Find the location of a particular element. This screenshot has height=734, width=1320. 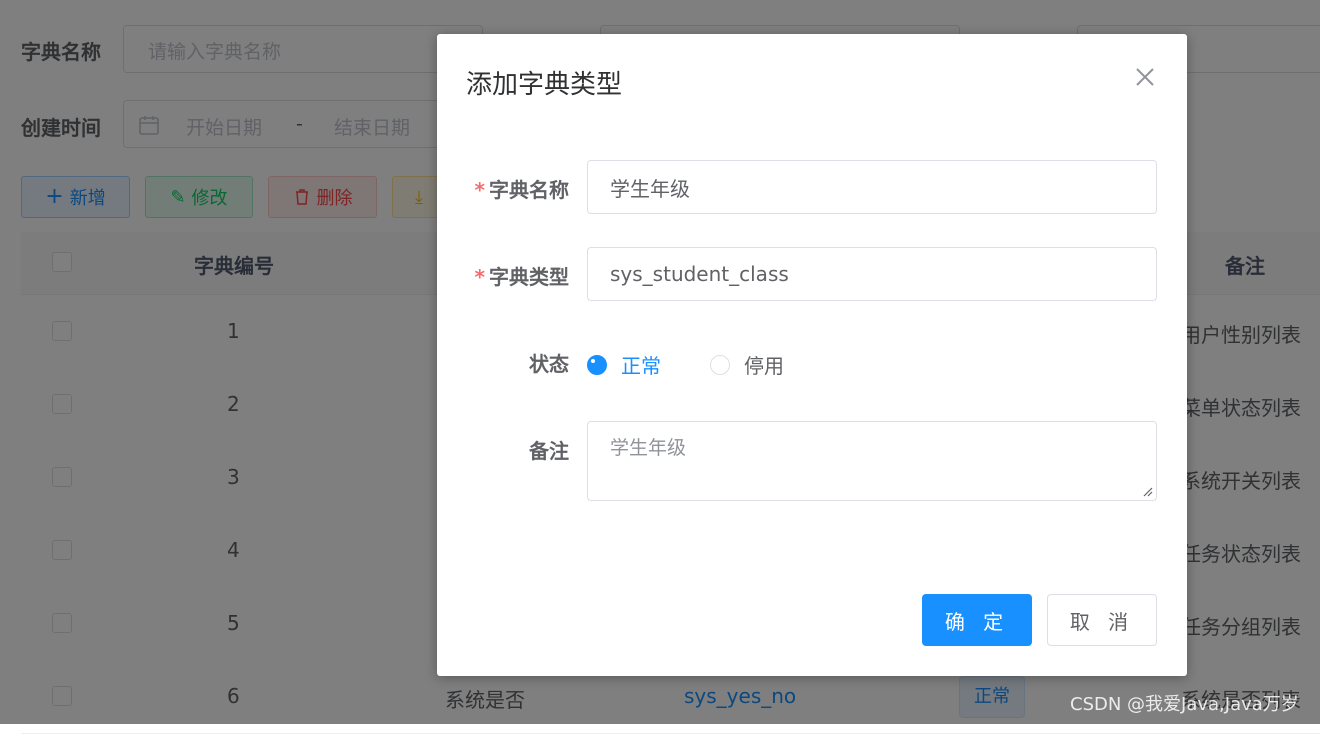

status-disabled-label: 停用 is located at coordinates (764, 366).